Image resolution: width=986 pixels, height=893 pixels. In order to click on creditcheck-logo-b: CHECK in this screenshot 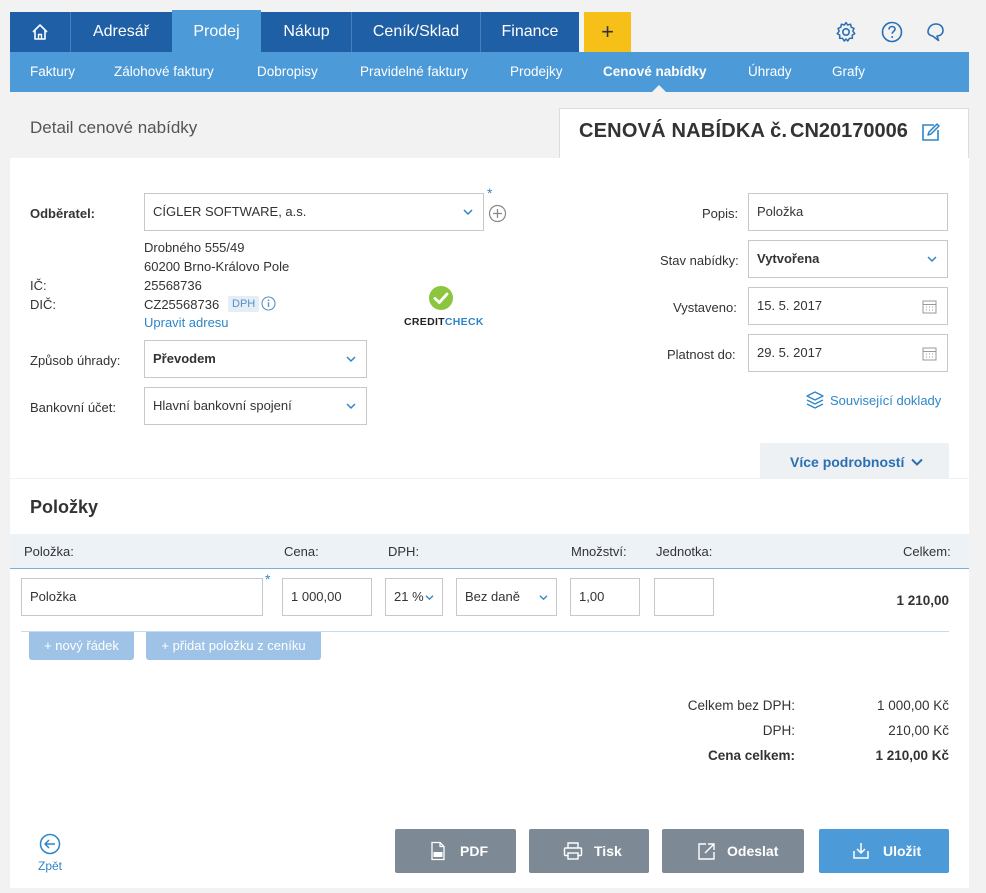, I will do `click(464, 322)`.